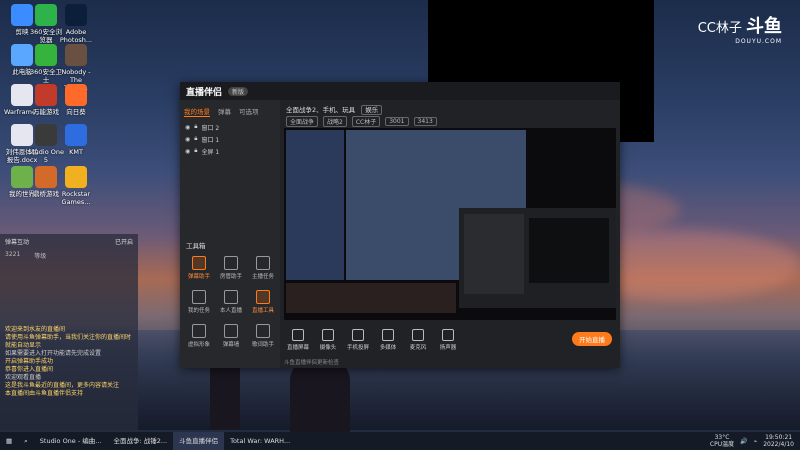 The height and width of the screenshot is (450, 800). I want to click on toolbox-tool: 房管助手, so click(231, 268).